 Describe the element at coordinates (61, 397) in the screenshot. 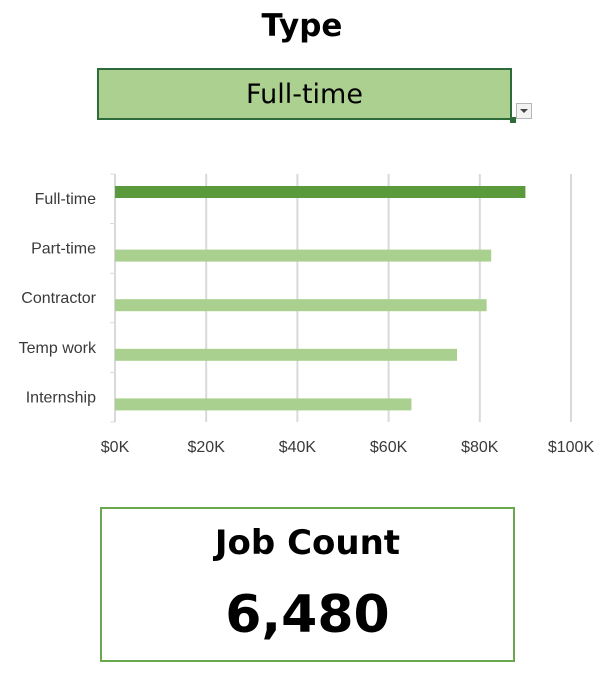

I see `category-label: Internship` at that location.